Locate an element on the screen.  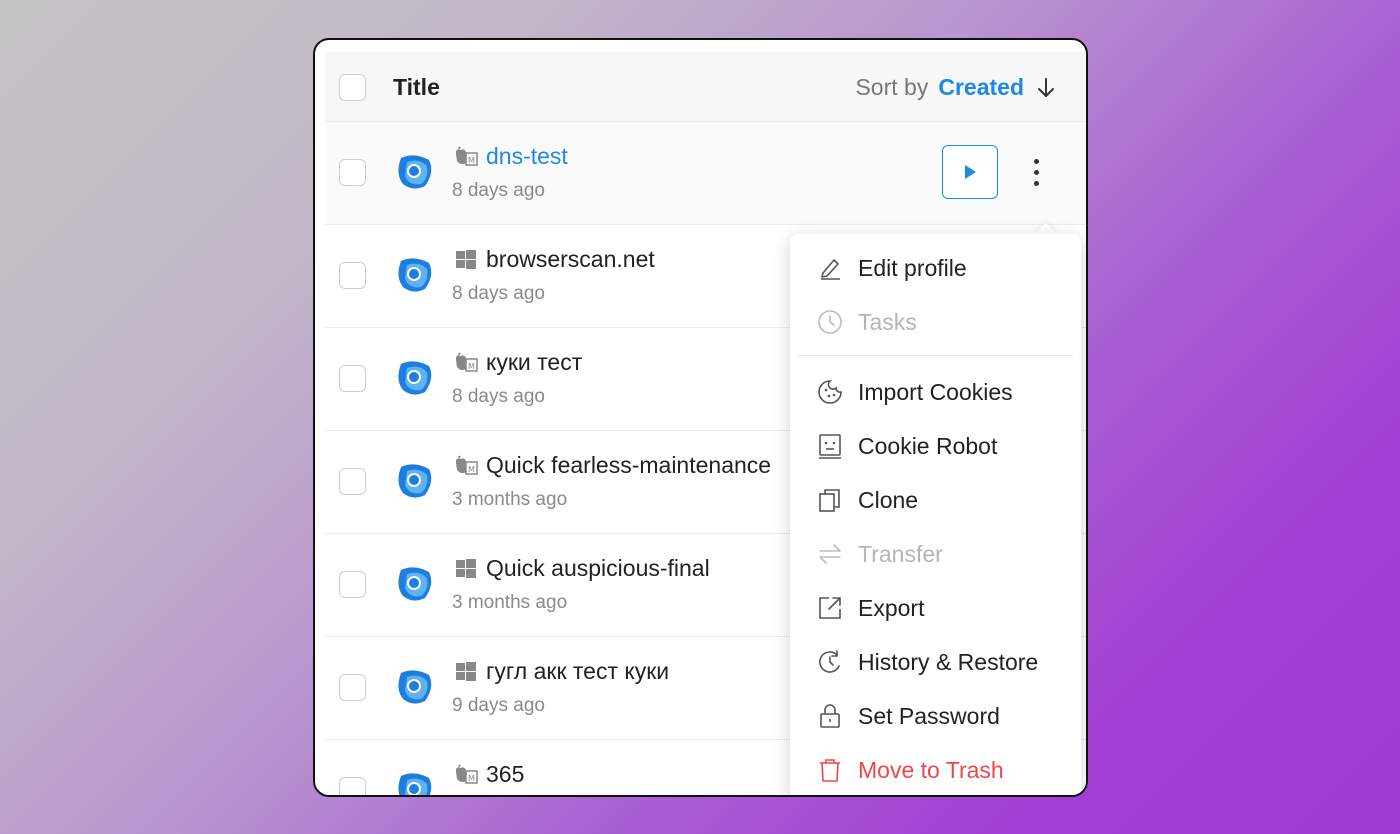
cookie-icon is located at coordinates (830, 392).